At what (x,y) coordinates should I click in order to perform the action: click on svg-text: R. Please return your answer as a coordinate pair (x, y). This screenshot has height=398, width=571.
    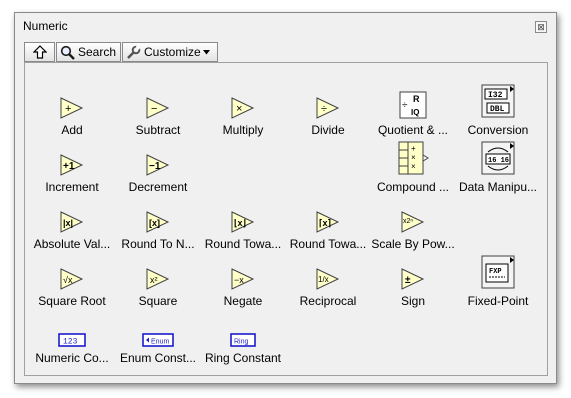
    Looking at the image, I should click on (416, 99).